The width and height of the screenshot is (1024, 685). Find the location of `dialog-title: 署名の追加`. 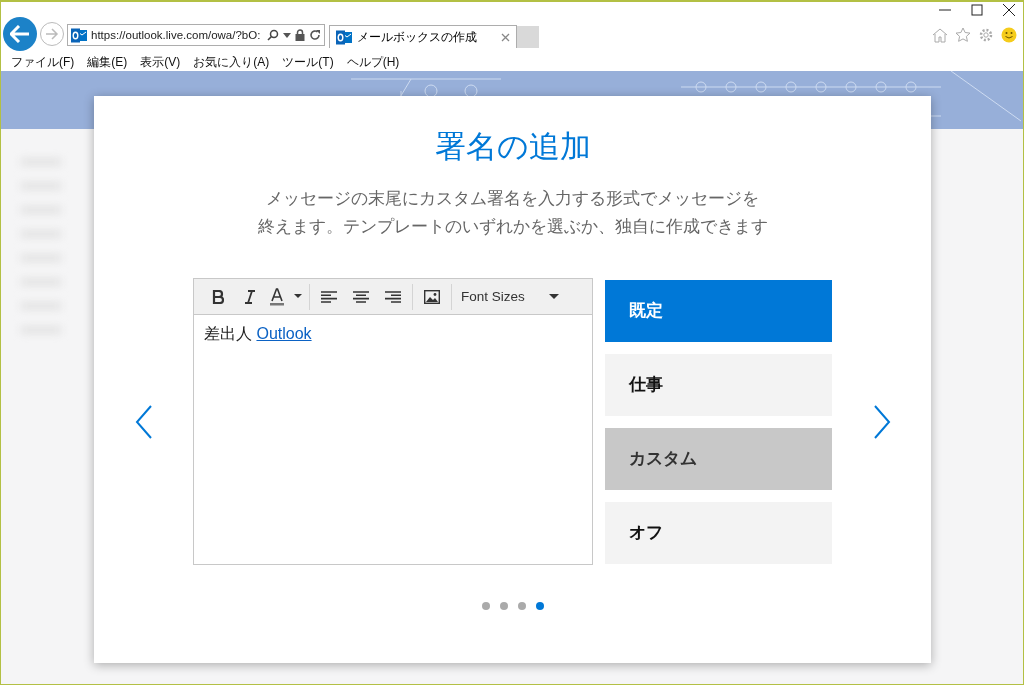

dialog-title: 署名の追加 is located at coordinates (512, 147).